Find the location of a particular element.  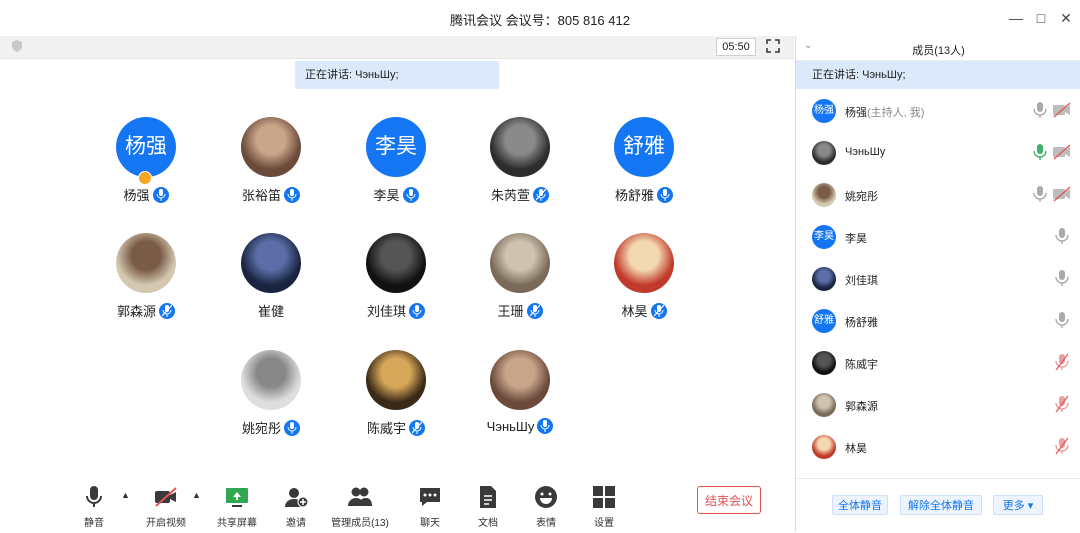

participant-name-label: 刘佳琪 is located at coordinates (386, 311).